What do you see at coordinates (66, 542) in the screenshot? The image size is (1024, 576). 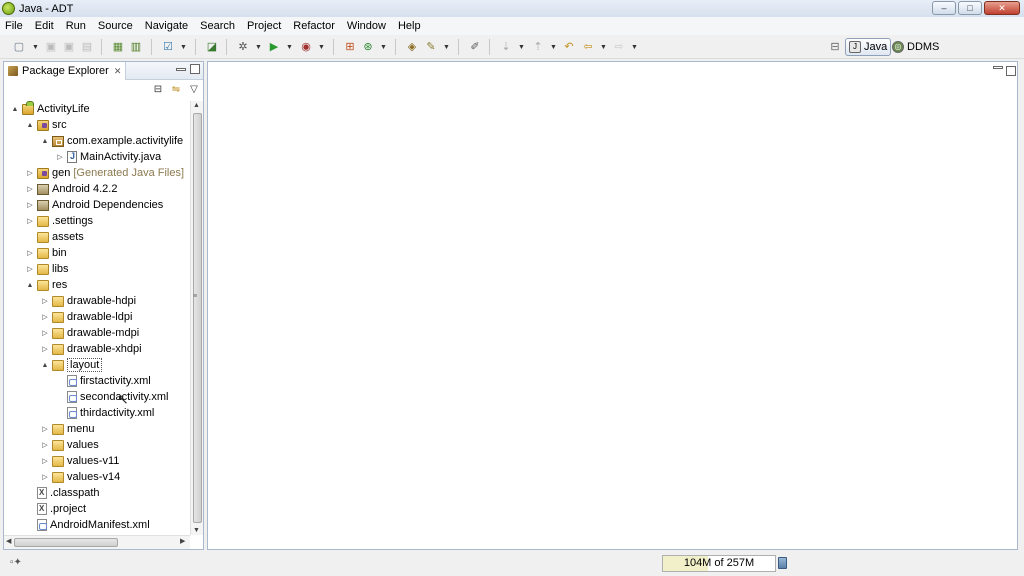 I see `horizontal-scroll-thumb` at bounding box center [66, 542].